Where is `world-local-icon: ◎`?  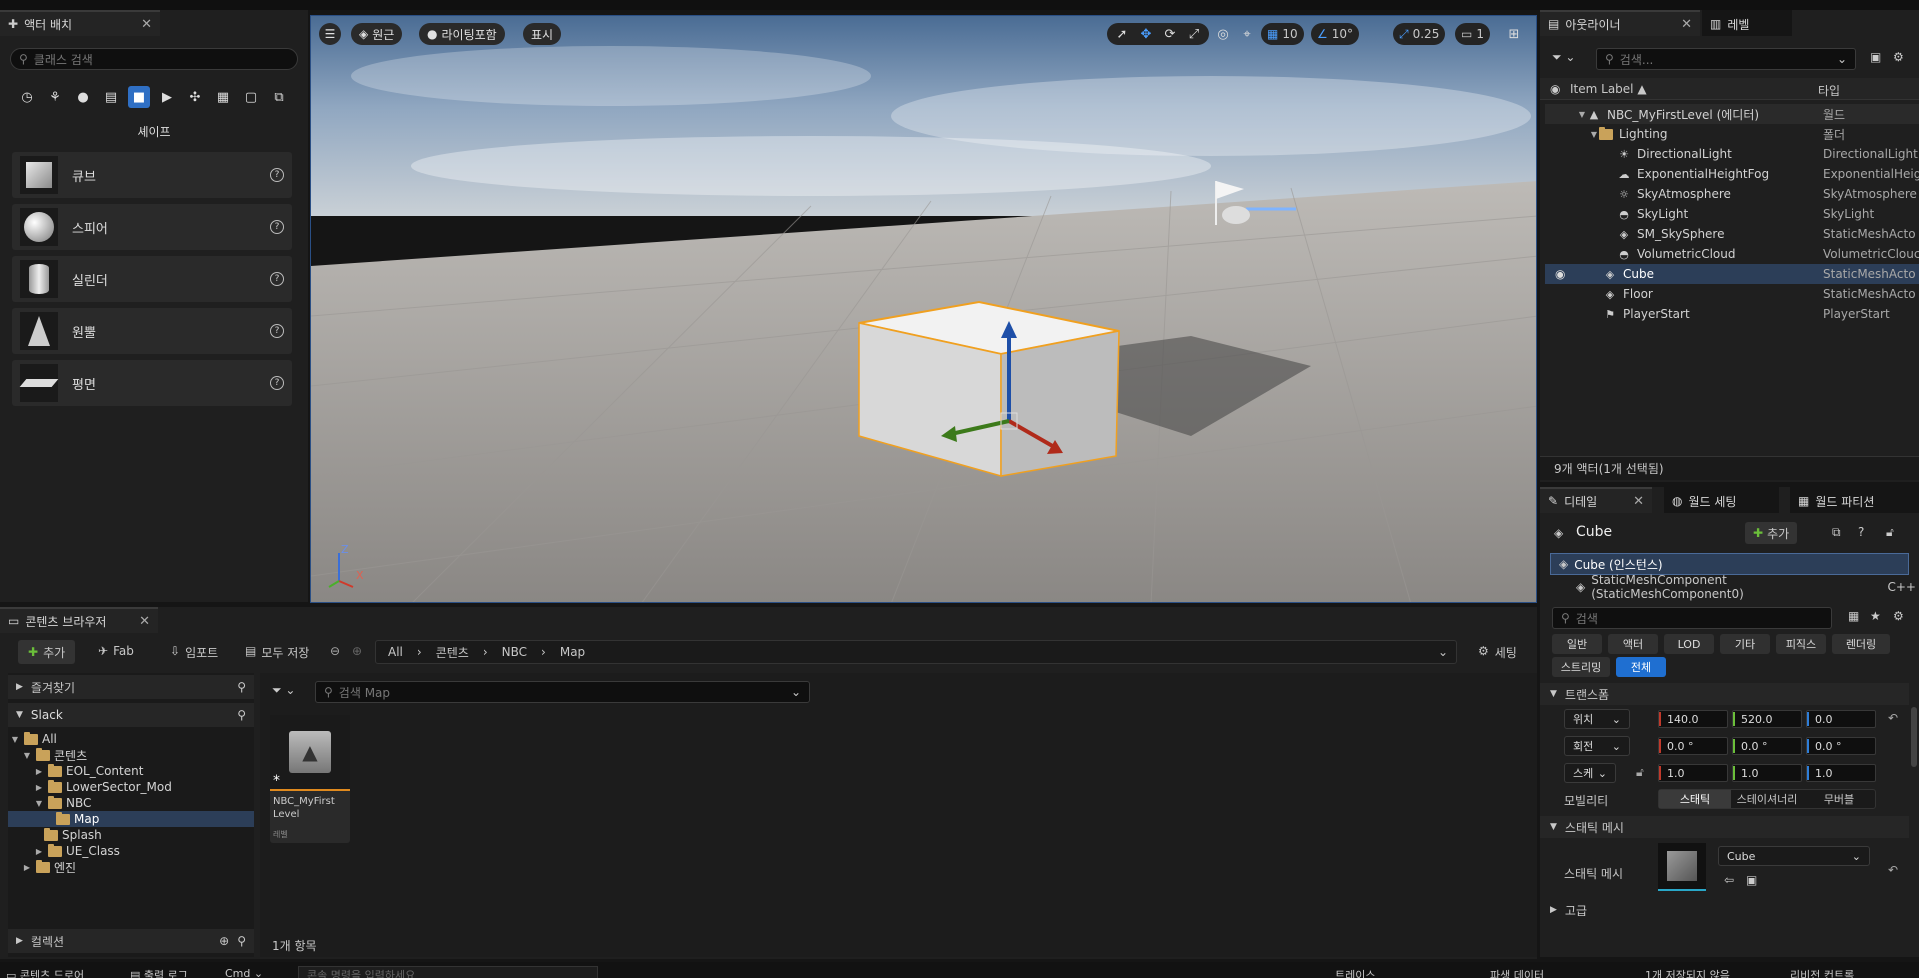
world-local-icon: ◎ is located at coordinates (1223, 34).